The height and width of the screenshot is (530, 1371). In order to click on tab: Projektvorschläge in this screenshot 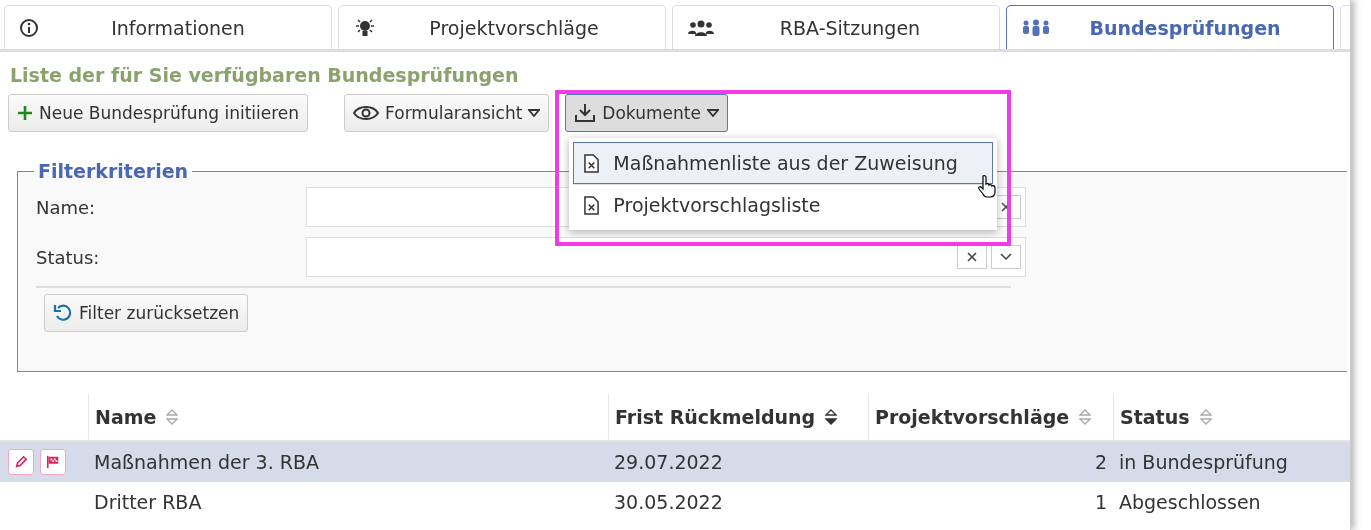, I will do `click(502, 27)`.